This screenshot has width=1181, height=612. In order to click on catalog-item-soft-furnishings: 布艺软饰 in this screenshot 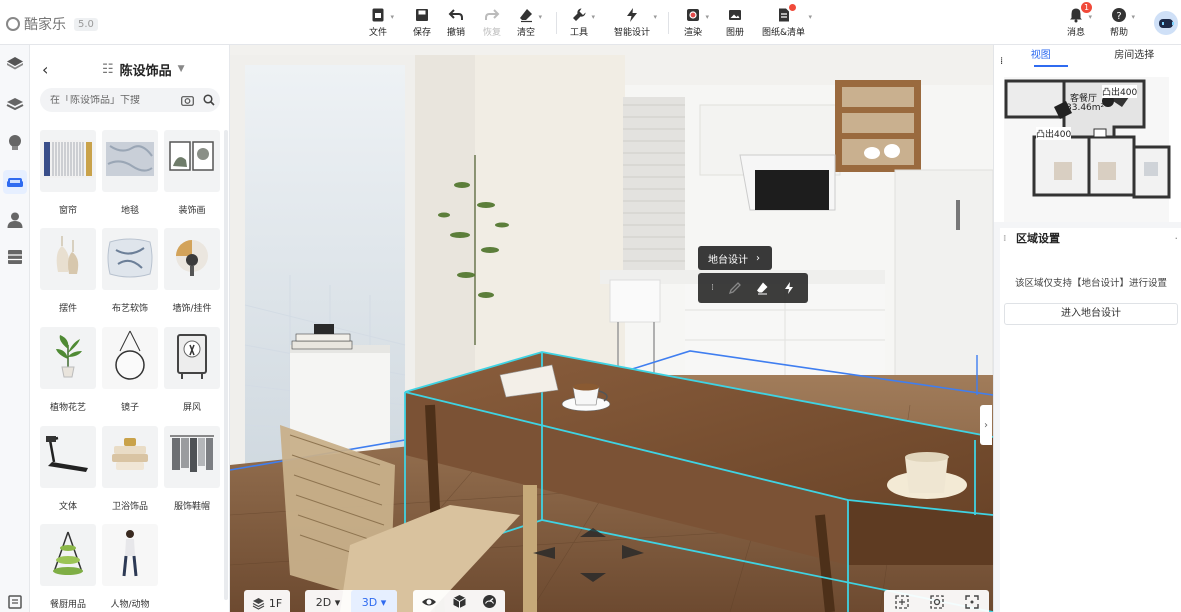, I will do `click(130, 271)`.